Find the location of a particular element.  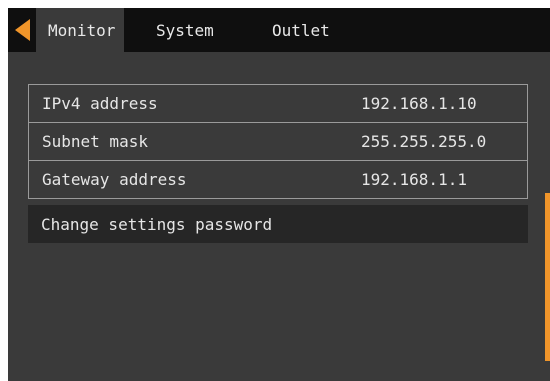

left-triangle-icon is located at coordinates (22, 30).